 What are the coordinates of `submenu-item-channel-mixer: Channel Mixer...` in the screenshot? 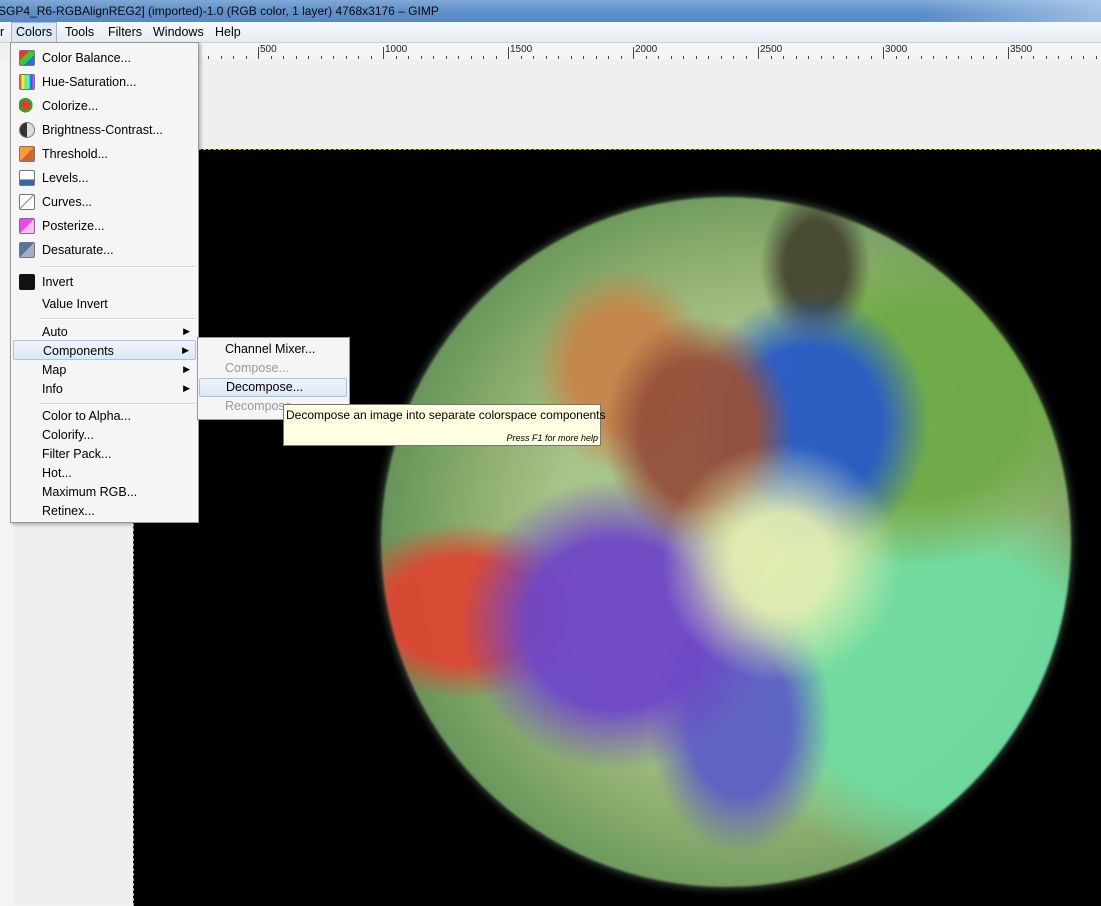 It's located at (273, 349).